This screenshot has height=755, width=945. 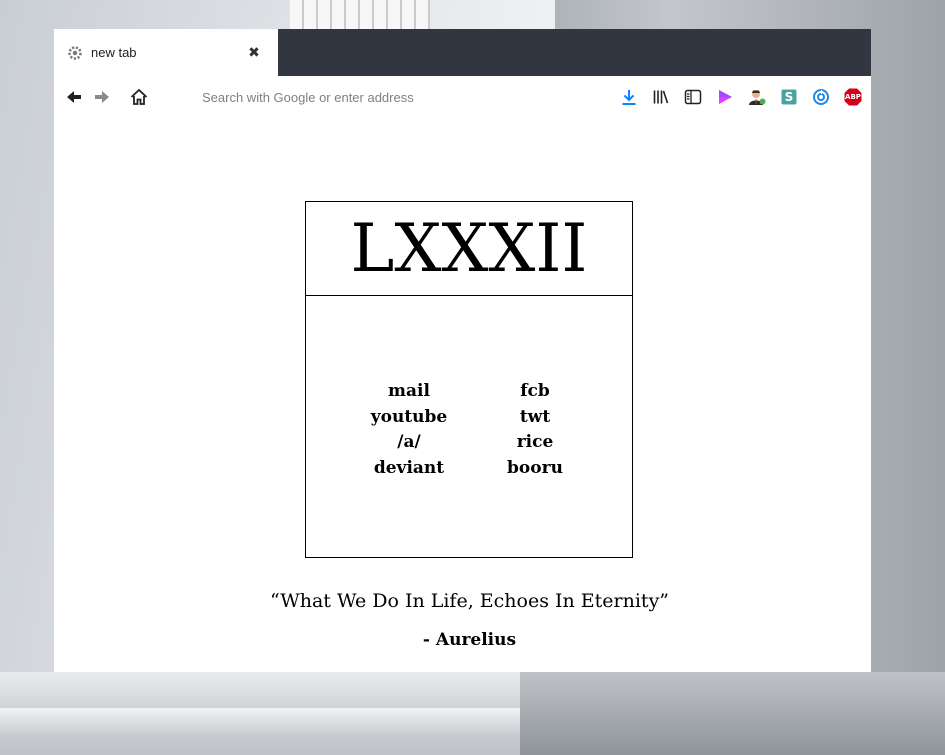 I want to click on sync-icon, so click(x=821, y=97).